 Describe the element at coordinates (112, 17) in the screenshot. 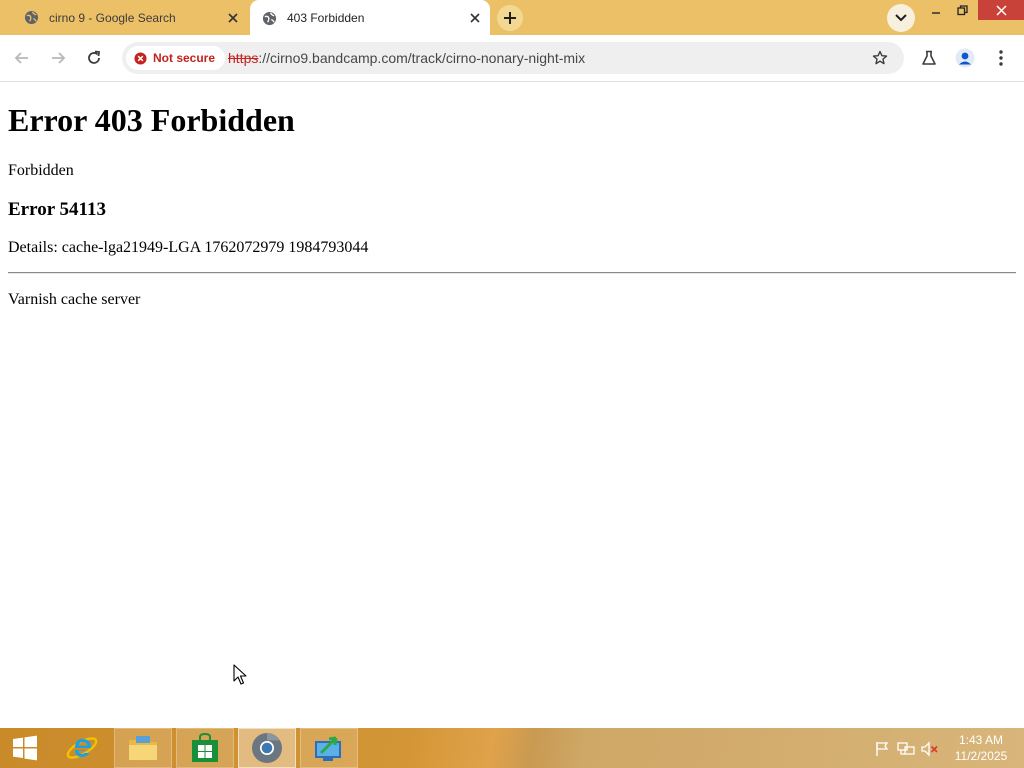

I see `tab-title: cirno 9 - Google Search` at that location.